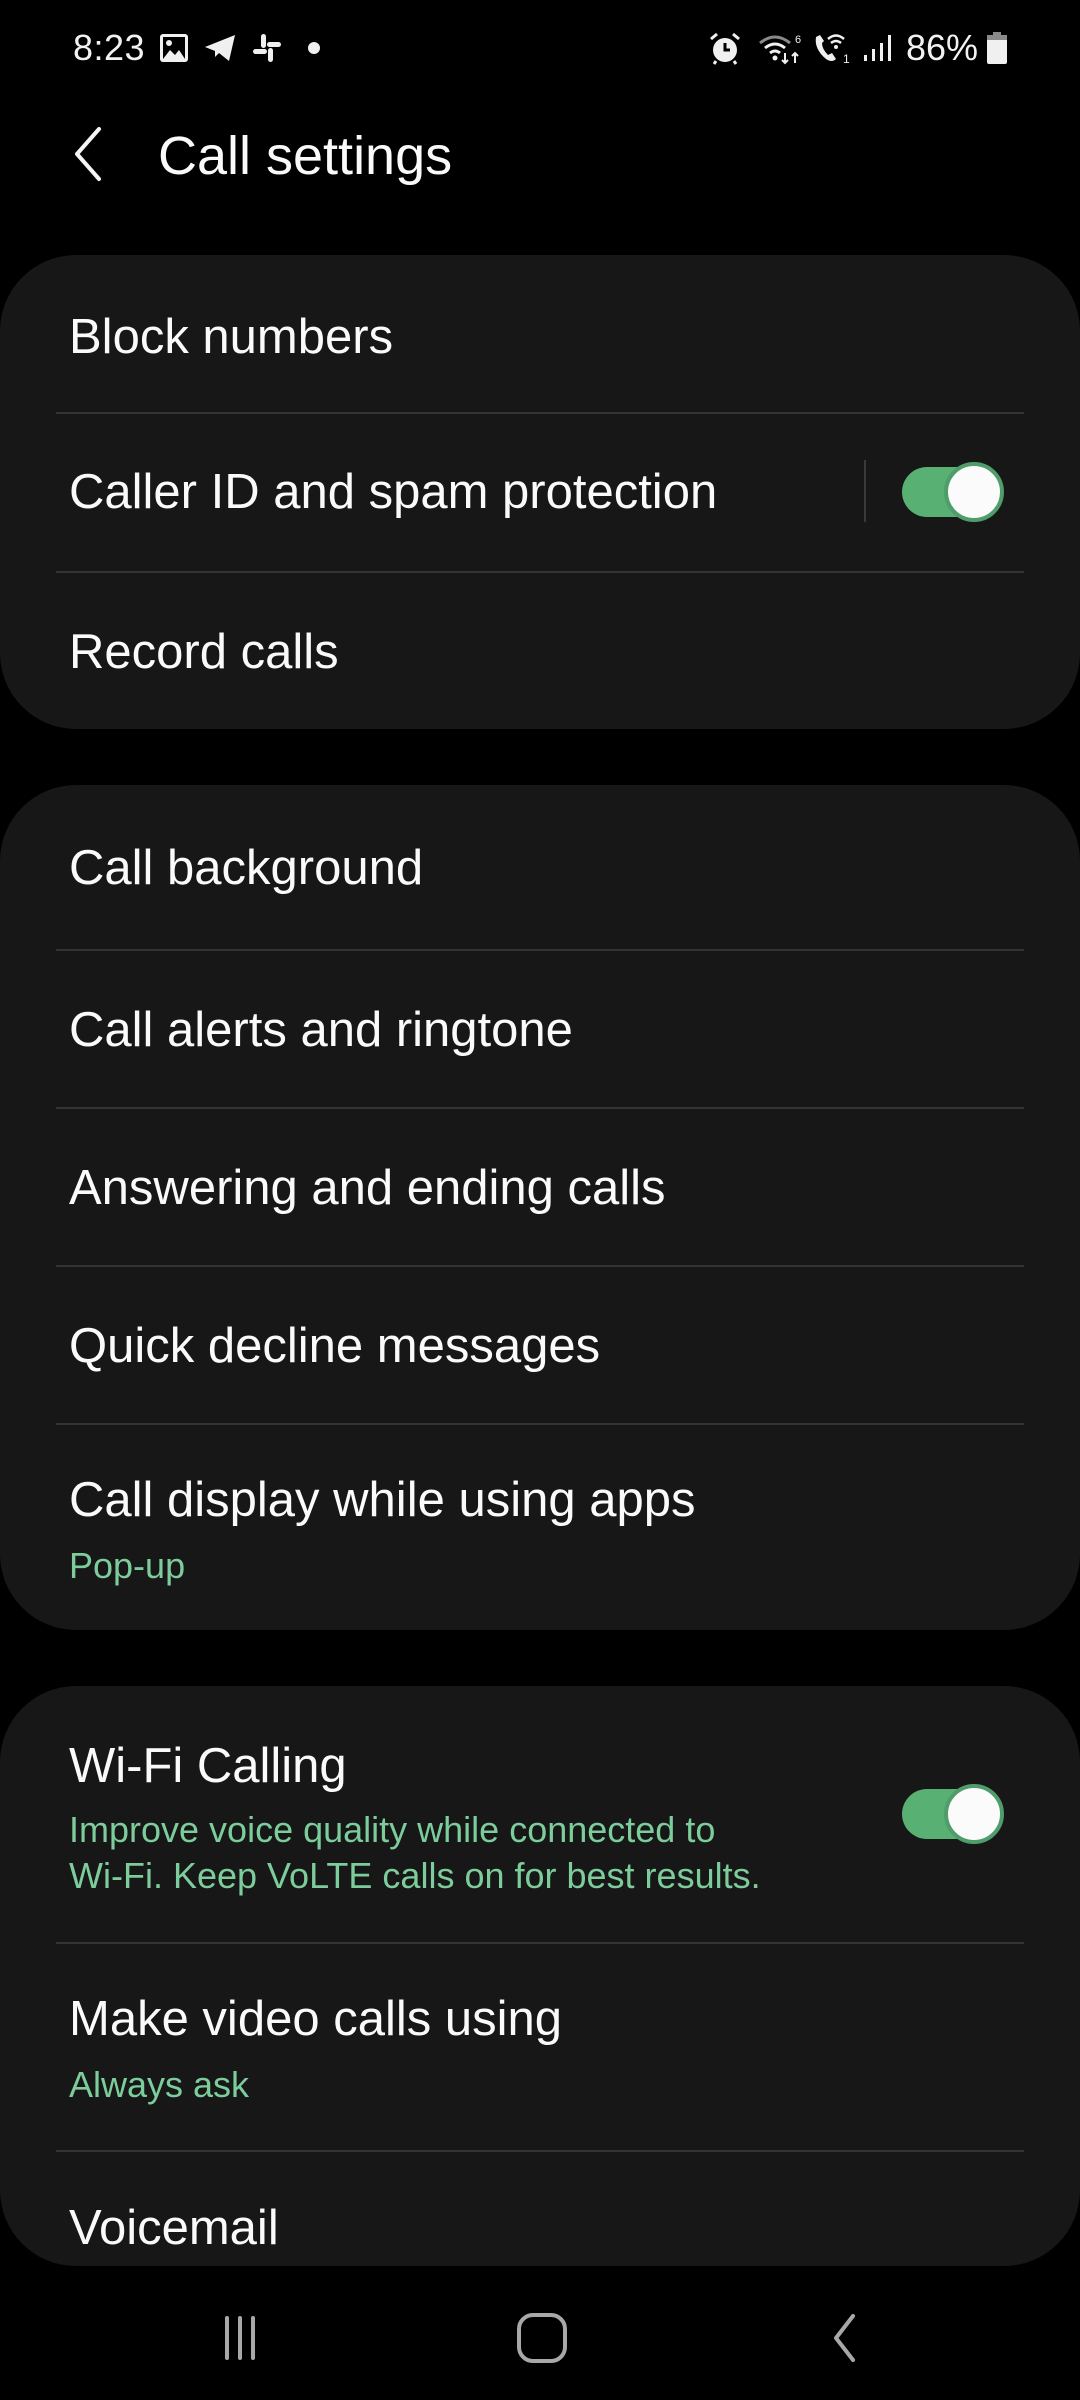 This screenshot has height=2400, width=1080. Describe the element at coordinates (846, 58) in the screenshot. I see `svg-text: 1` at that location.